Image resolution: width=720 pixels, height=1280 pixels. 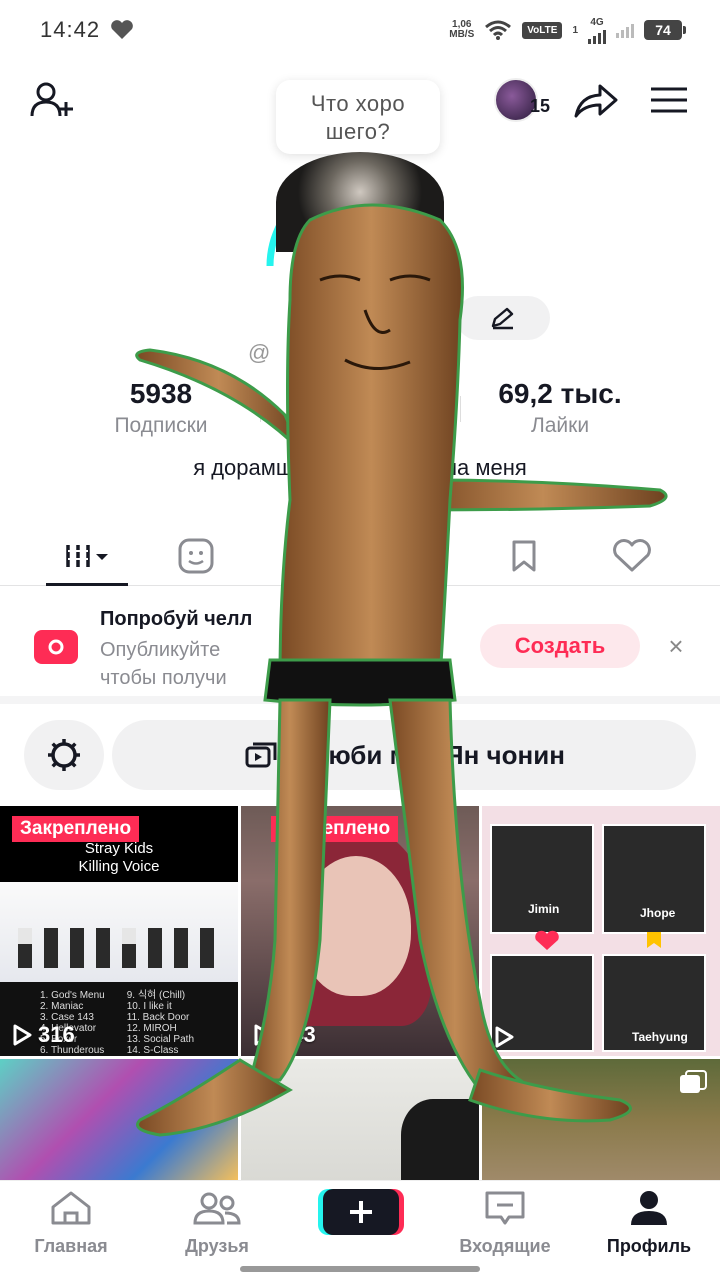 What do you see at coordinates (676, 646) in the screenshot?
I see `close-icon: ×` at bounding box center [676, 646].